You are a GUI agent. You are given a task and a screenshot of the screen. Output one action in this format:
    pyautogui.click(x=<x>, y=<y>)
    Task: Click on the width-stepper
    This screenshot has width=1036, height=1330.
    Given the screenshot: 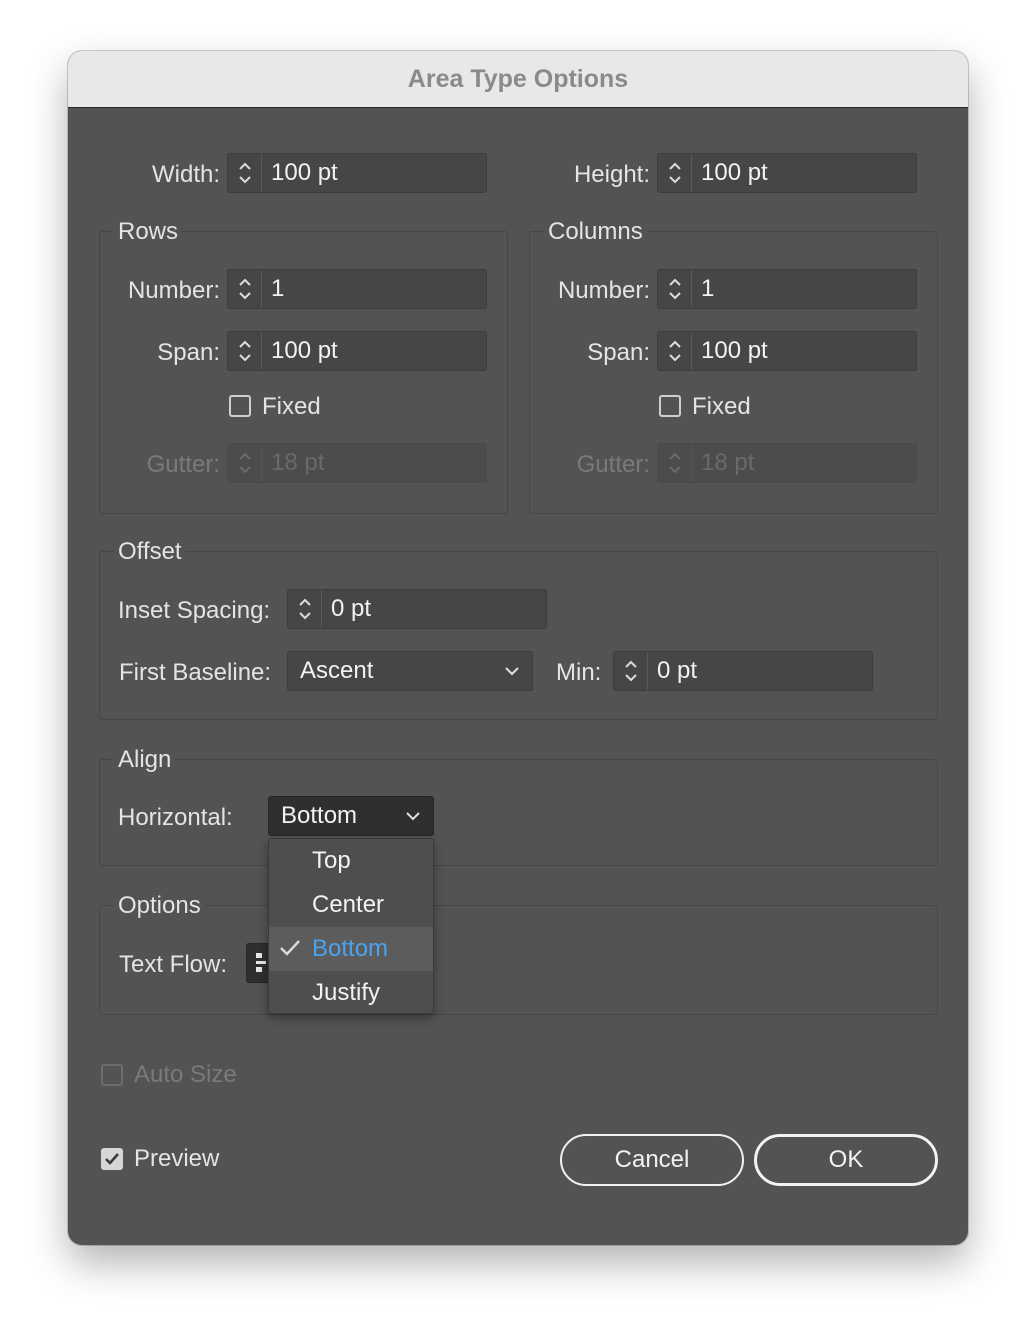 What is the action you would take?
    pyautogui.click(x=245, y=173)
    